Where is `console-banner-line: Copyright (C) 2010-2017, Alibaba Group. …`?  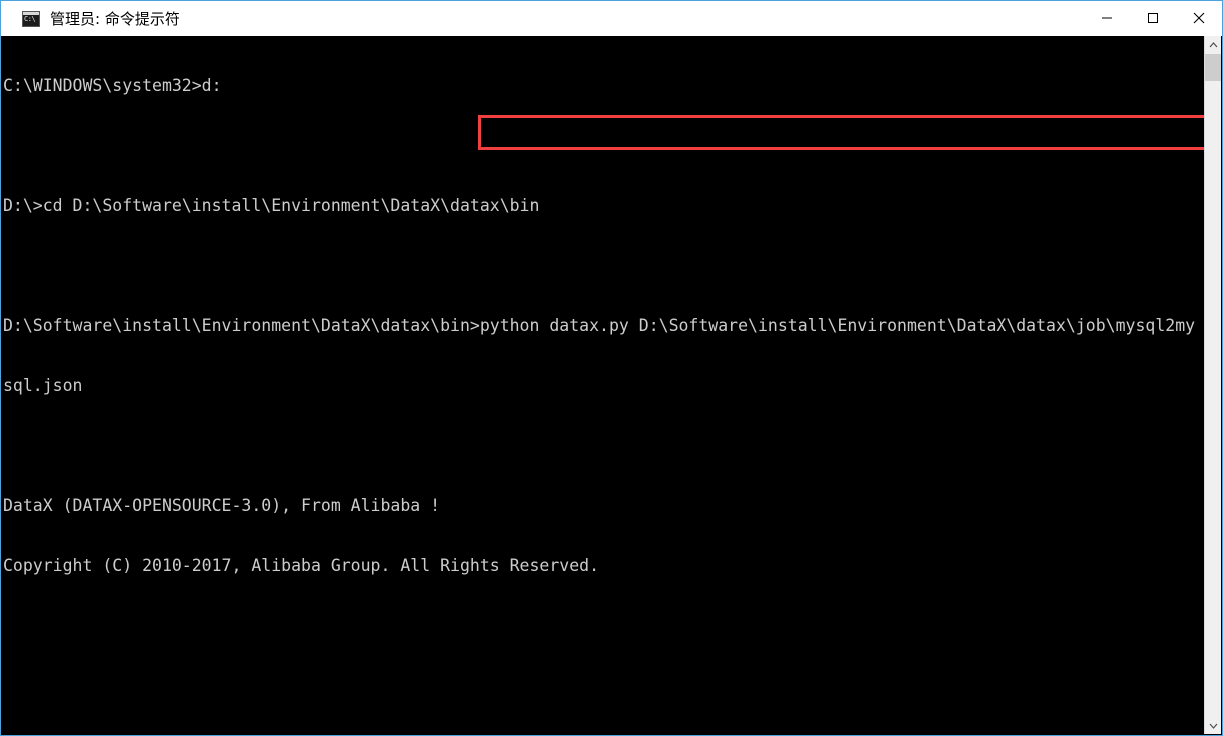 console-banner-line: Copyright (C) 2010-2017, Alibaba Group. … is located at coordinates (301, 565).